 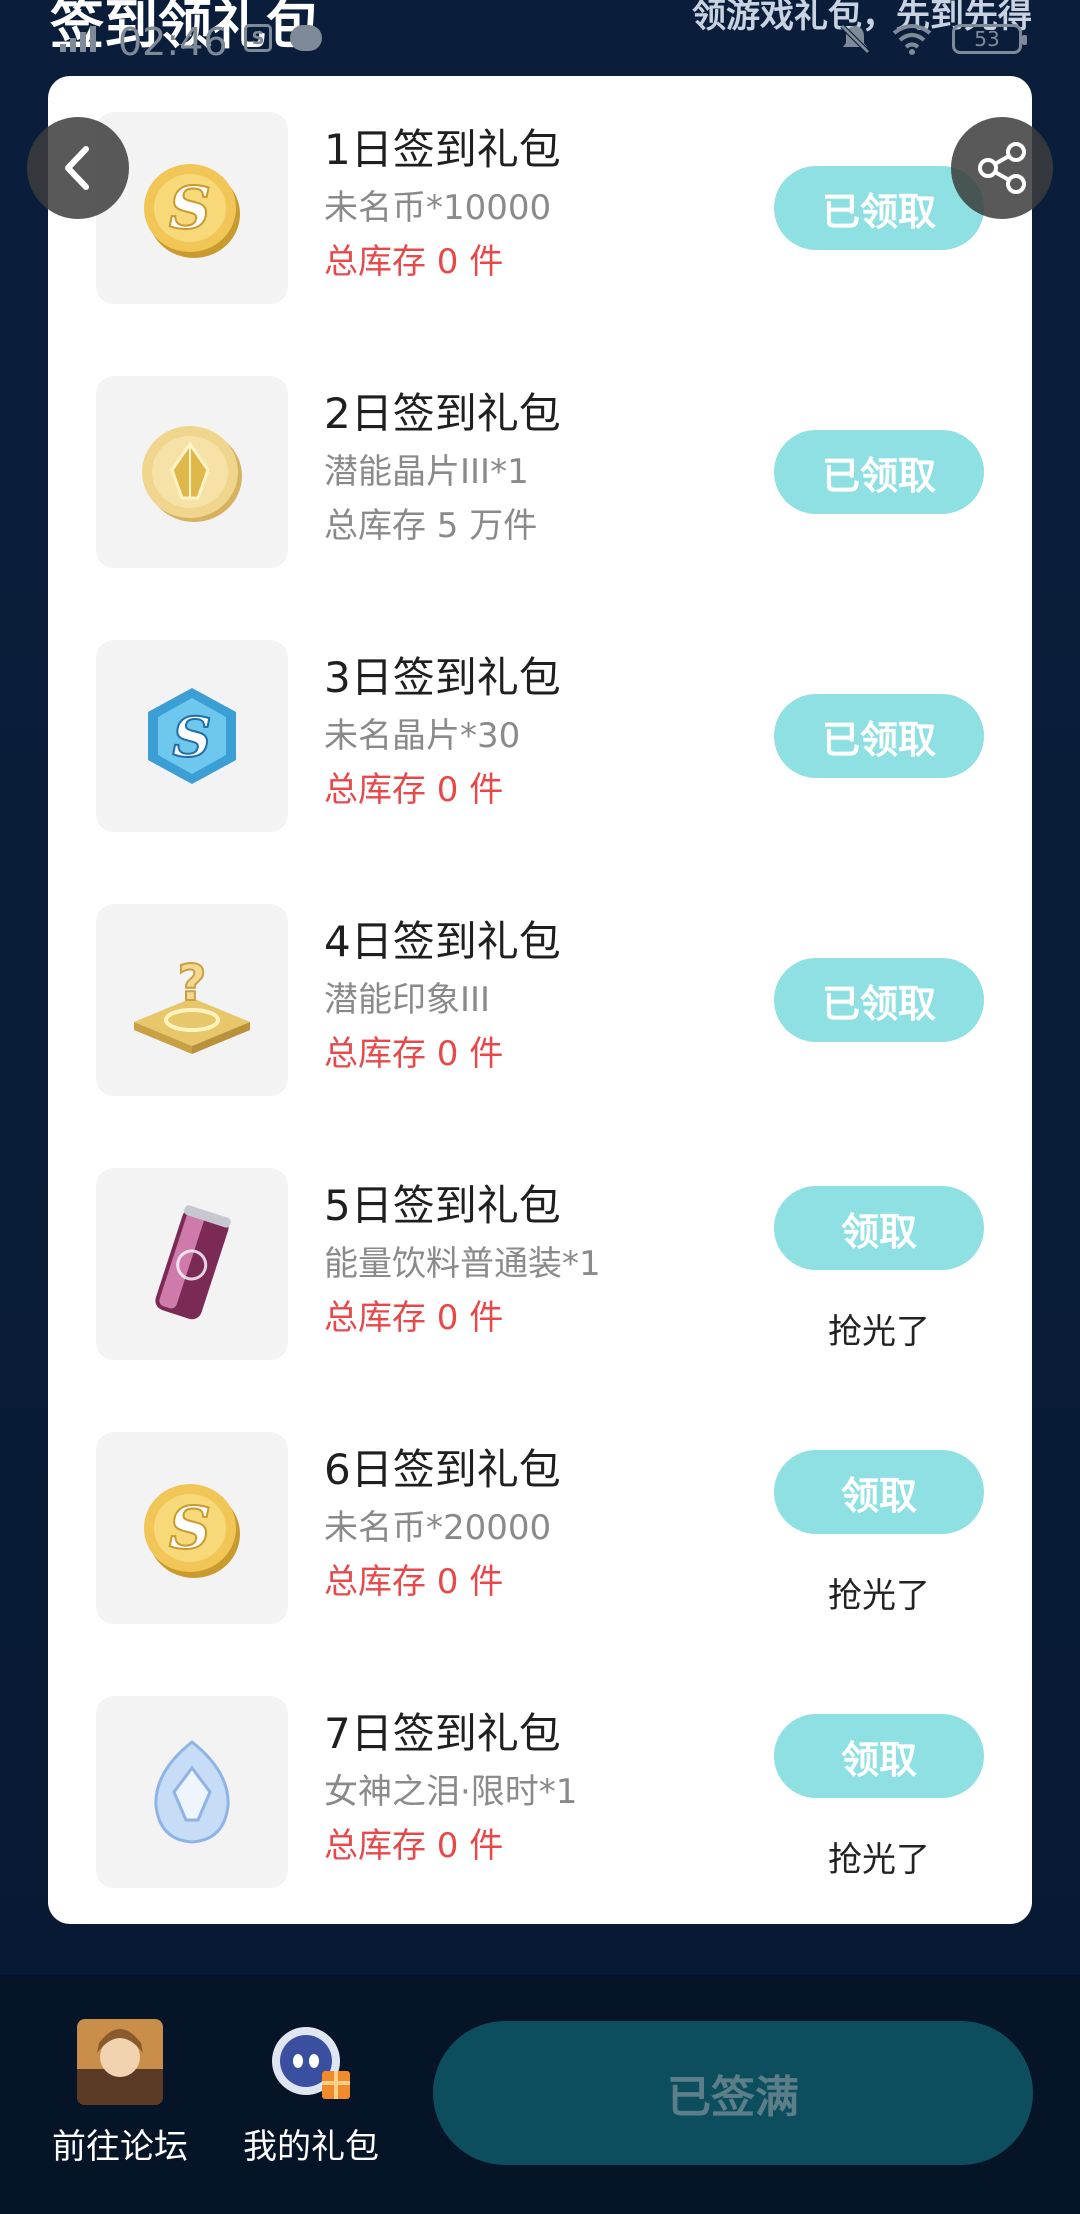 What do you see at coordinates (442, 413) in the screenshot?
I see `gift-title: 2日签到礼包` at bounding box center [442, 413].